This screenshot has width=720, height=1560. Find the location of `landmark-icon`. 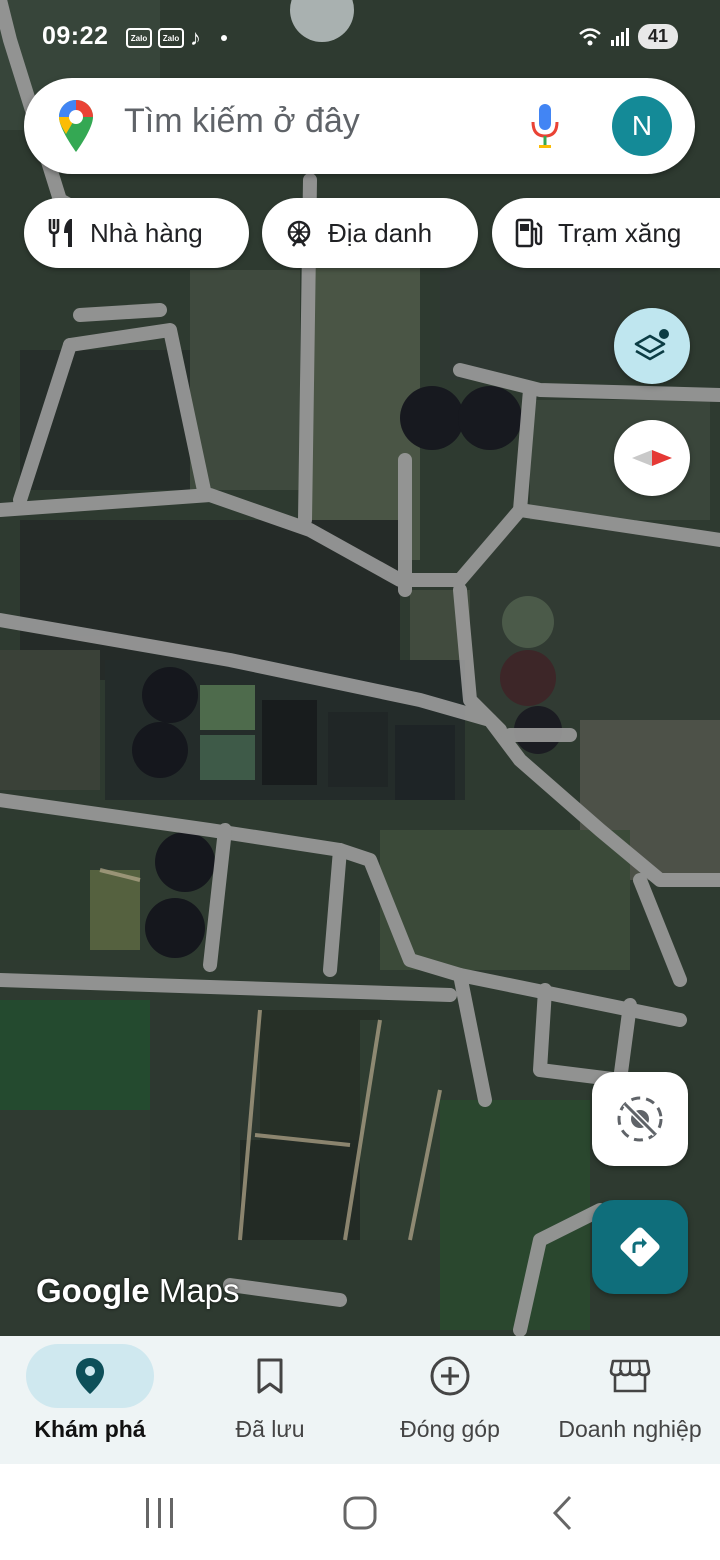

landmark-icon is located at coordinates (299, 233).